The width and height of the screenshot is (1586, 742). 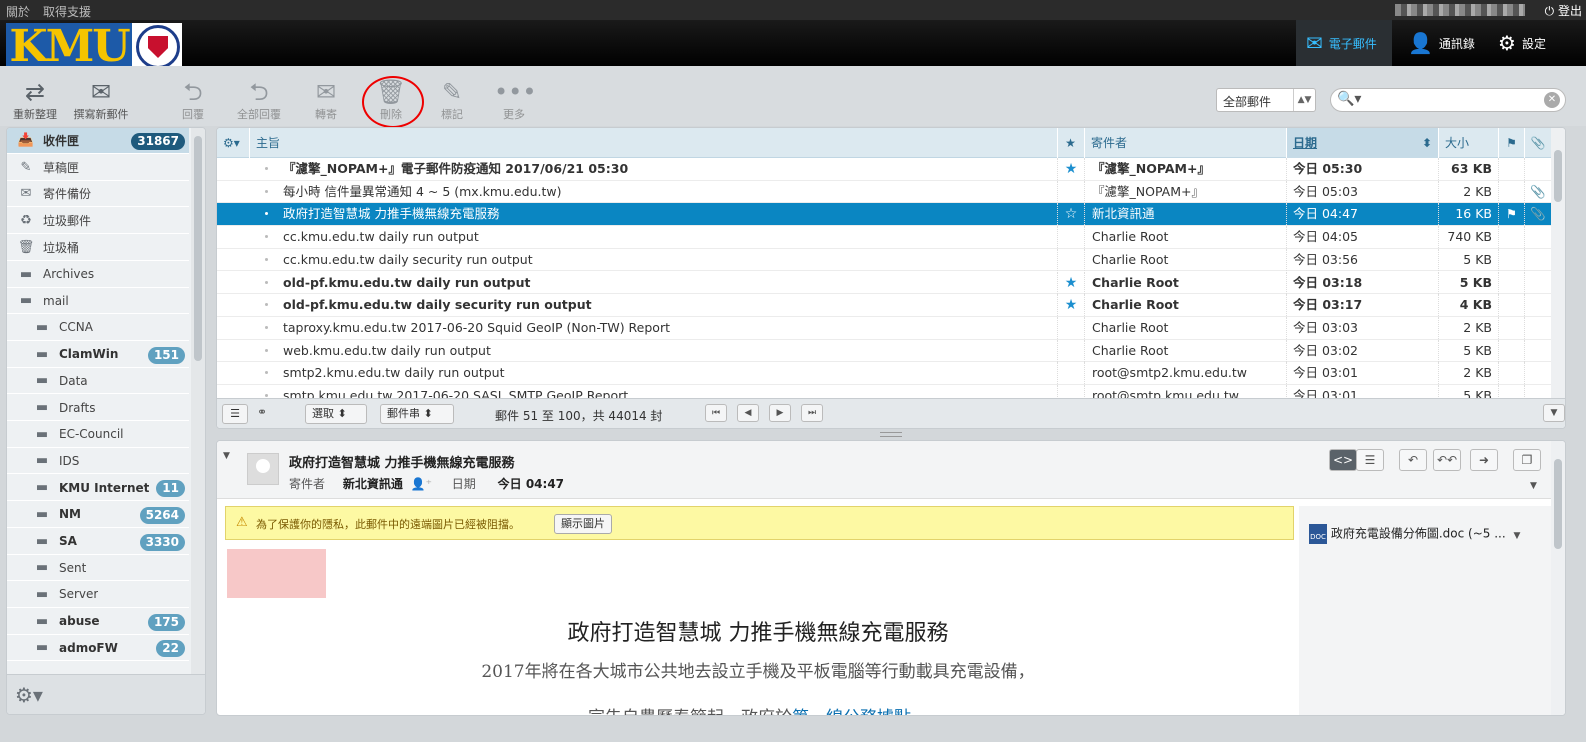 I want to click on kmu-logo: KMU, so click(x=94, y=47).